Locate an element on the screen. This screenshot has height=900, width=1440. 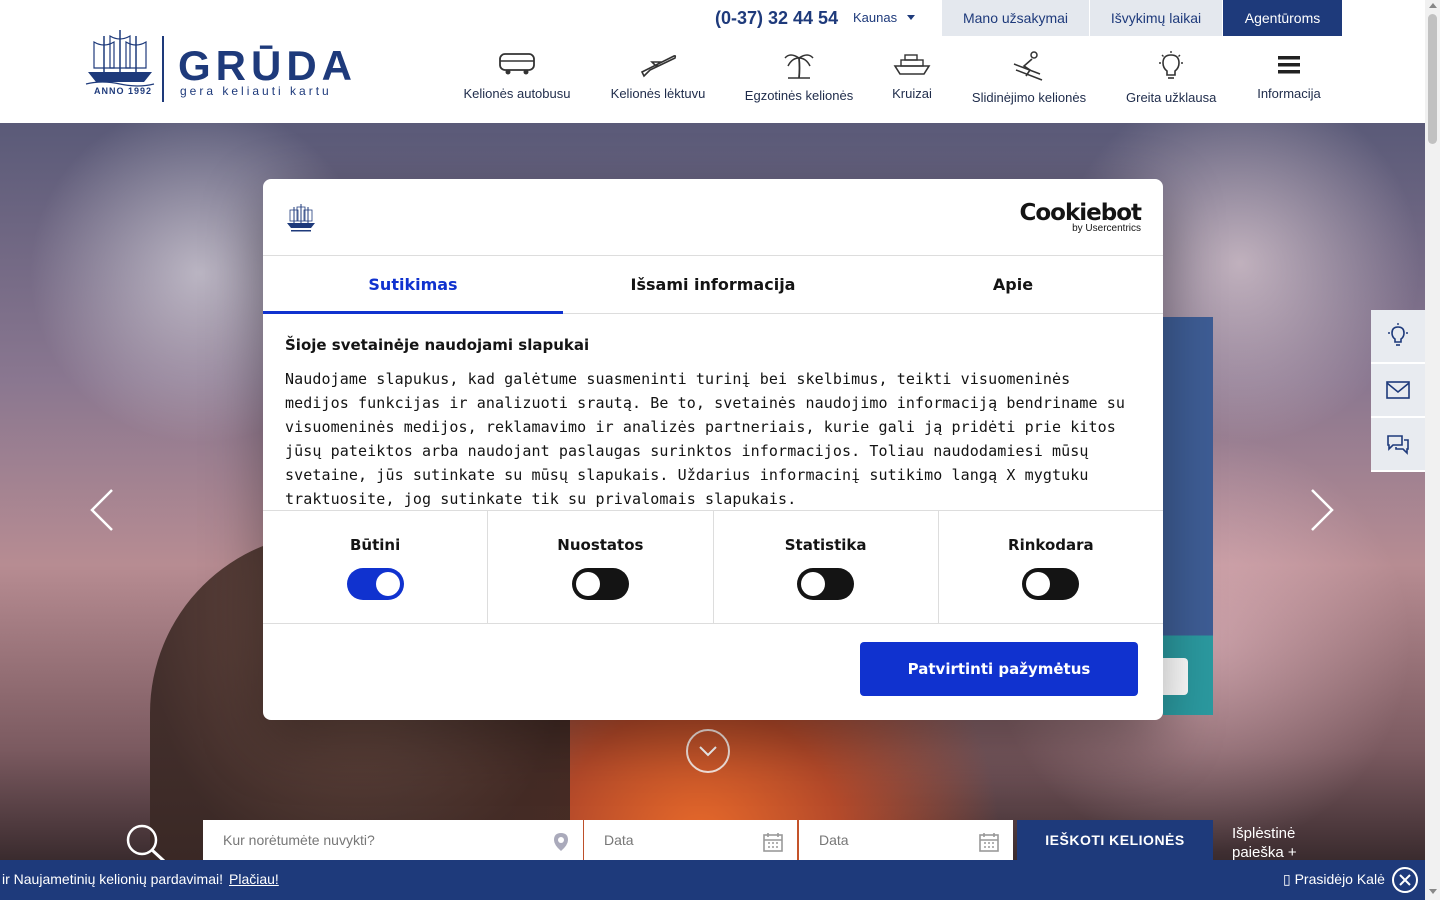
my-orders-button: Mano užsakymai is located at coordinates (1015, 18).